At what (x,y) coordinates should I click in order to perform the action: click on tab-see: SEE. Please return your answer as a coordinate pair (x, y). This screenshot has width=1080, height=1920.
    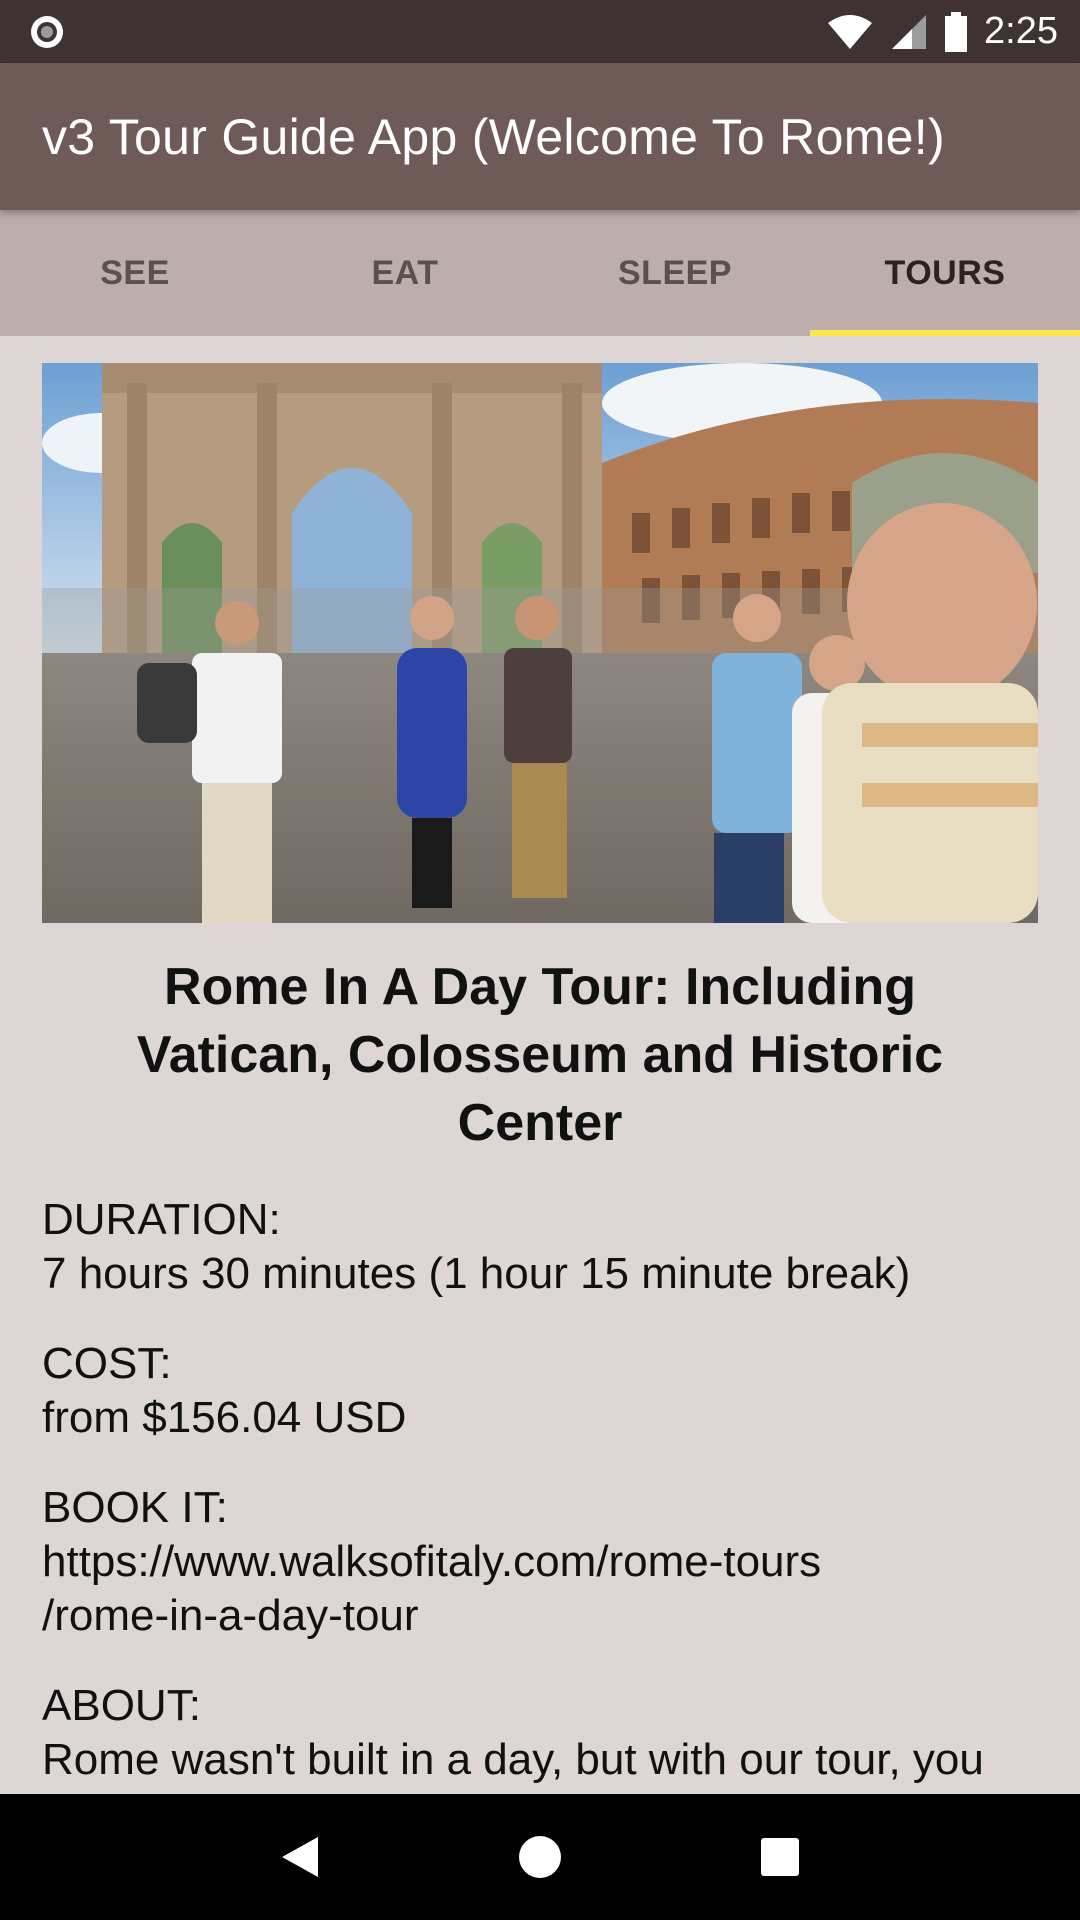
    Looking at the image, I should click on (135, 273).